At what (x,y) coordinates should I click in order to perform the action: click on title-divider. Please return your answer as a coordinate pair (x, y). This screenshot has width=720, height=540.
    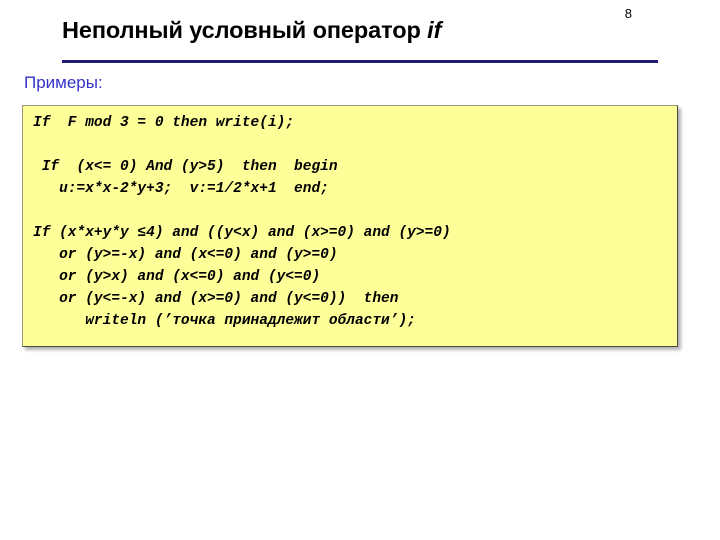
    Looking at the image, I should click on (360, 61).